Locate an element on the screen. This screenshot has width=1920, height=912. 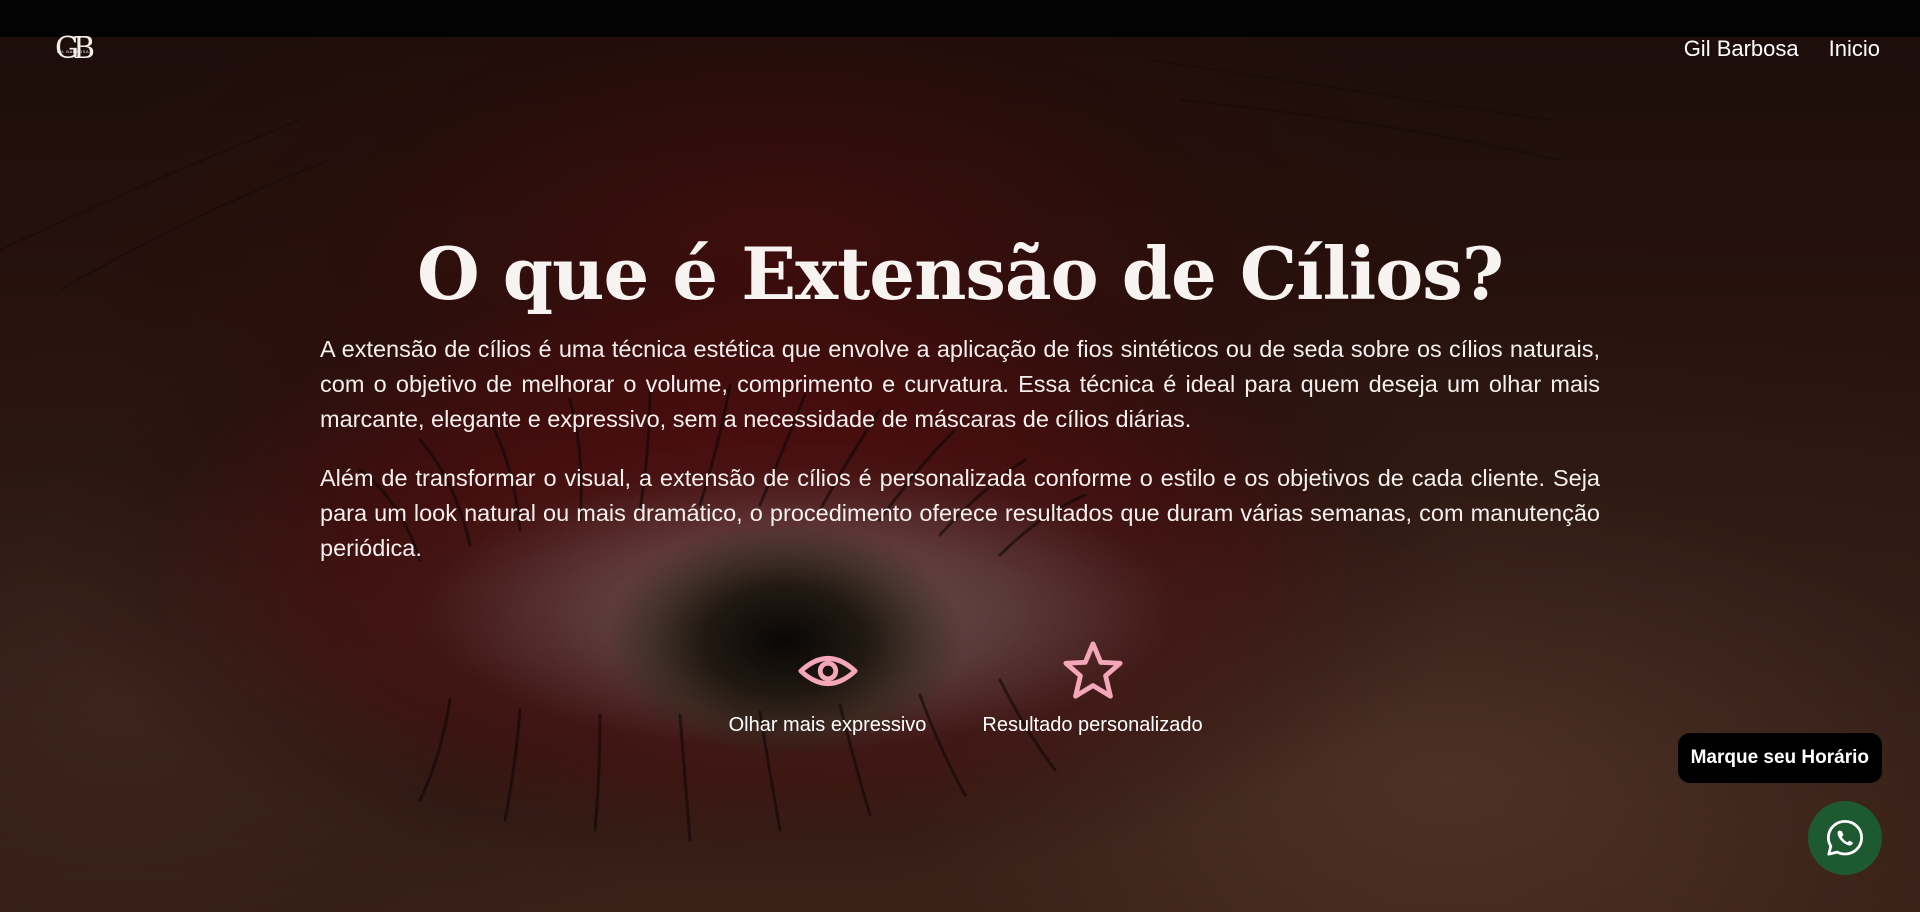
eye-icon is located at coordinates (827, 671).